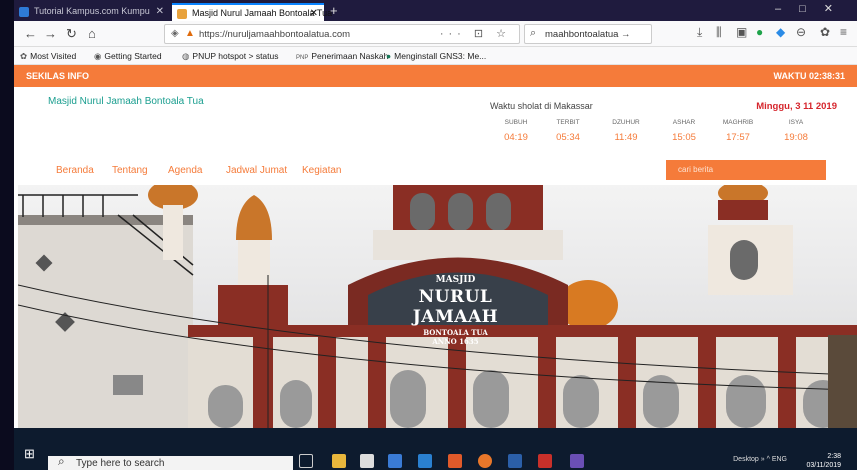 The image size is (857, 470). Describe the element at coordinates (321, 170) in the screenshot. I see `nav-kegiatan: Kegiatan` at that location.